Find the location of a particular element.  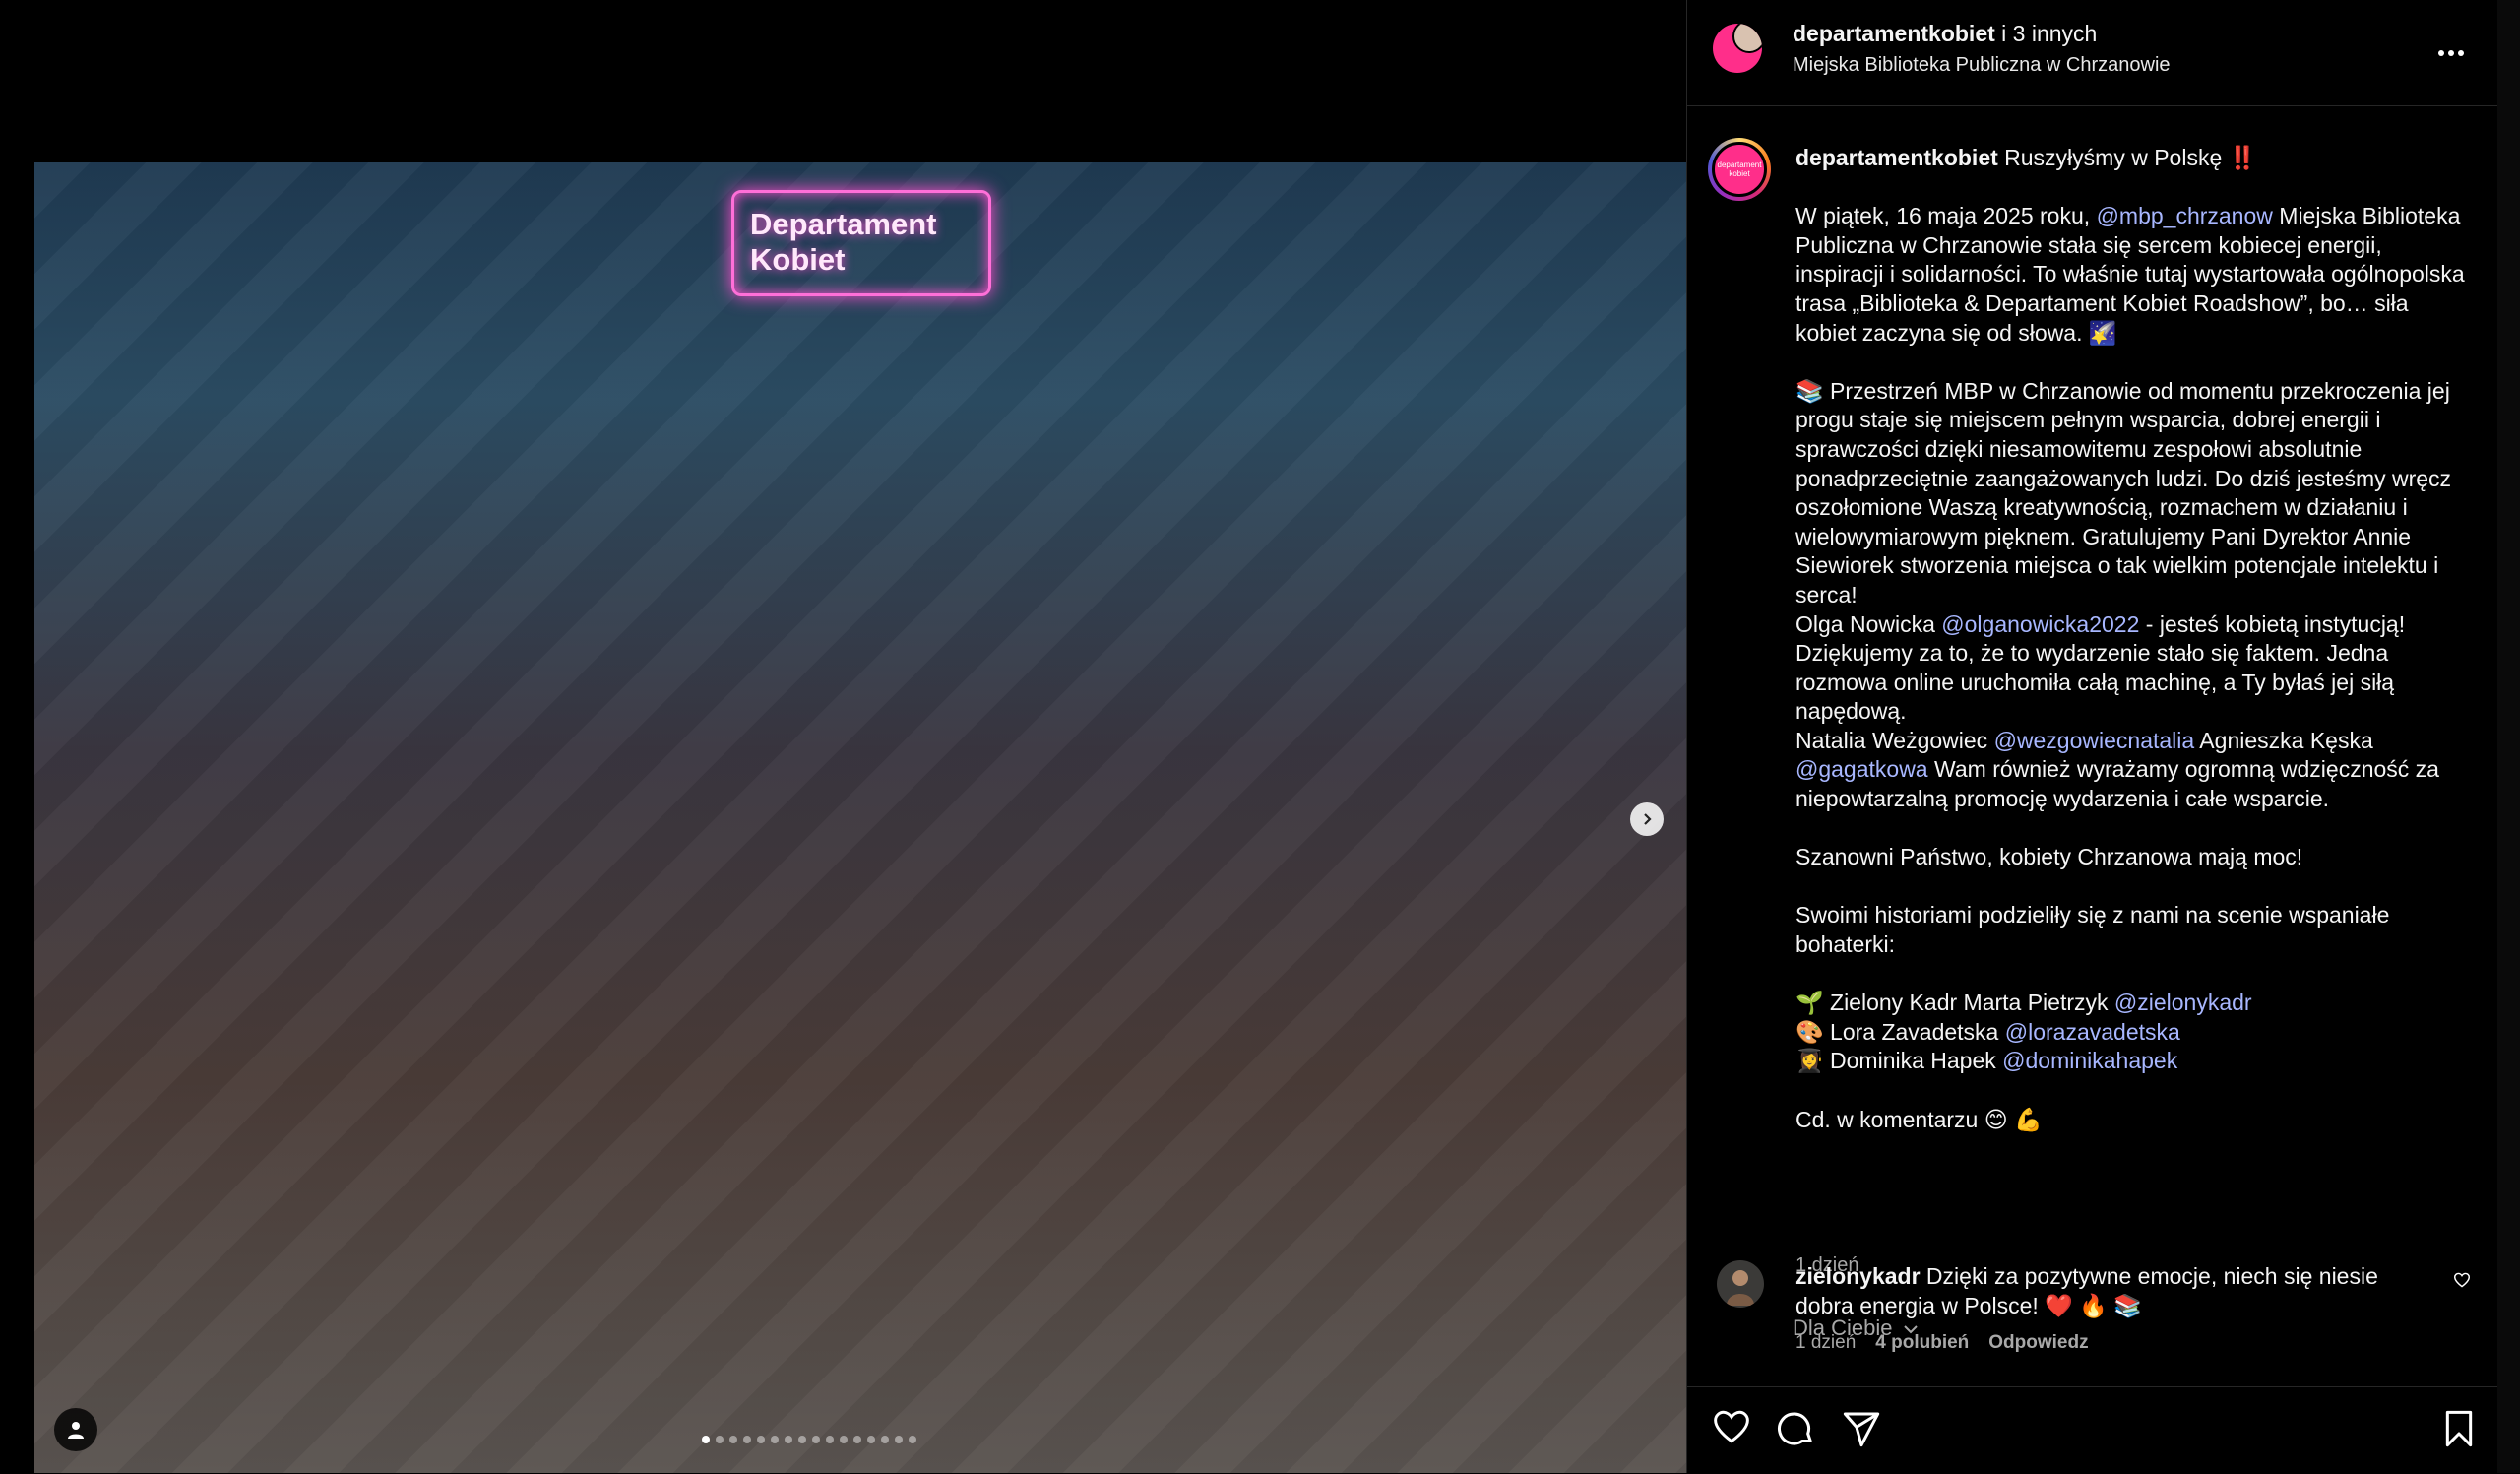

save-button is located at coordinates (2459, 1431).